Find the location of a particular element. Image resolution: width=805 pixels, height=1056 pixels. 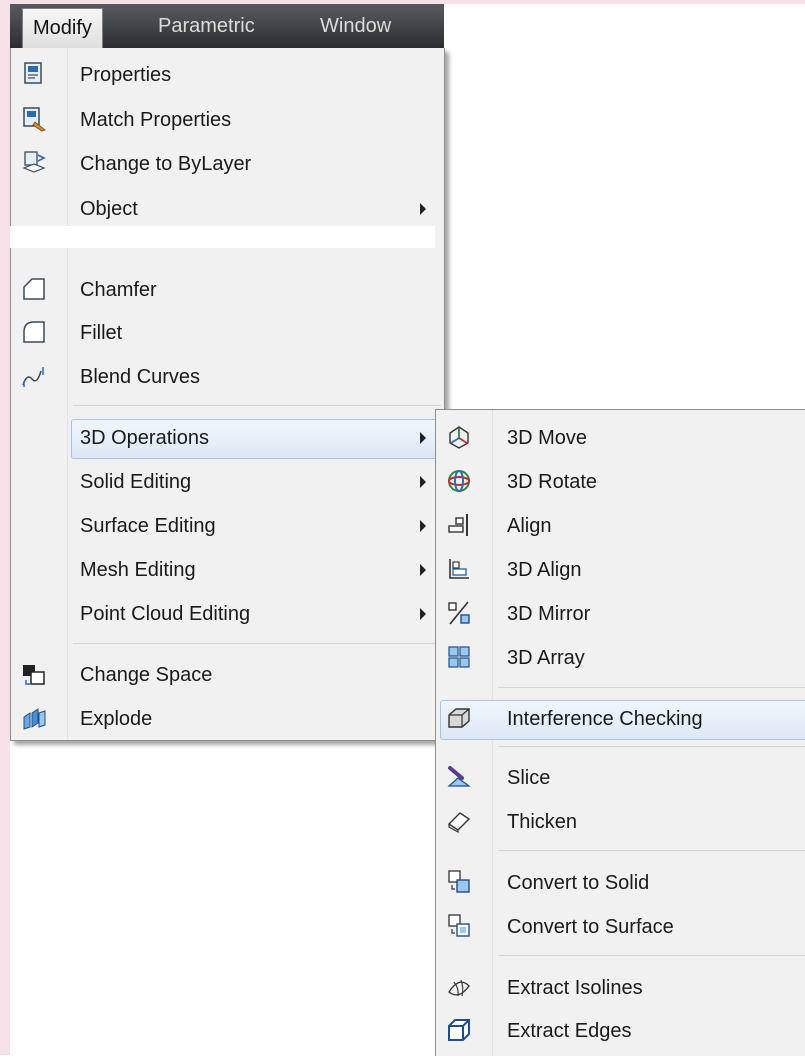

convert-to-solid-icon is located at coordinates (459, 881).